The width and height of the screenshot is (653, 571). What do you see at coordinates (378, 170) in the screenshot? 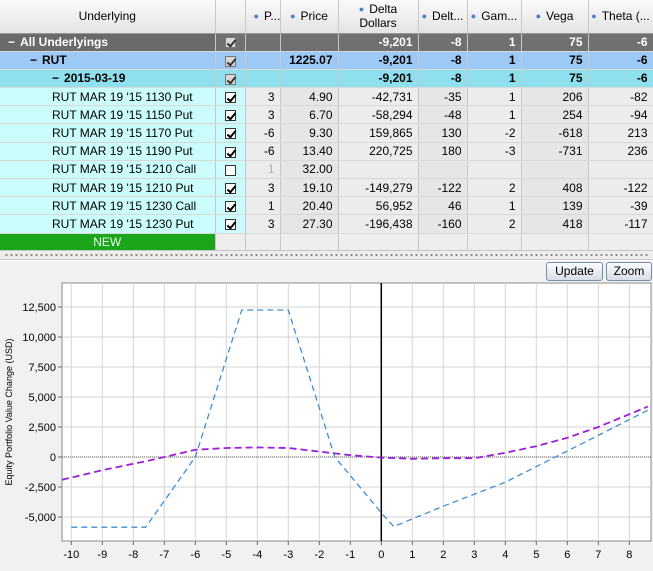
I see `cell-delta-dollars` at bounding box center [378, 170].